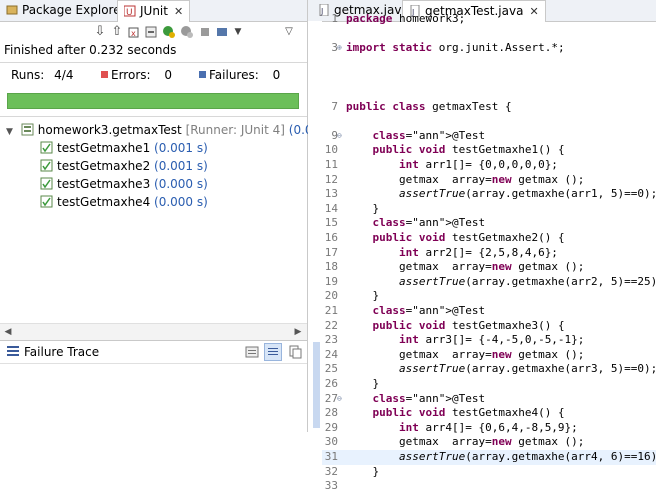 The image size is (656, 494). Describe the element at coordinates (64, 75) in the screenshot. I see `runs-value: 4/4` at that location.